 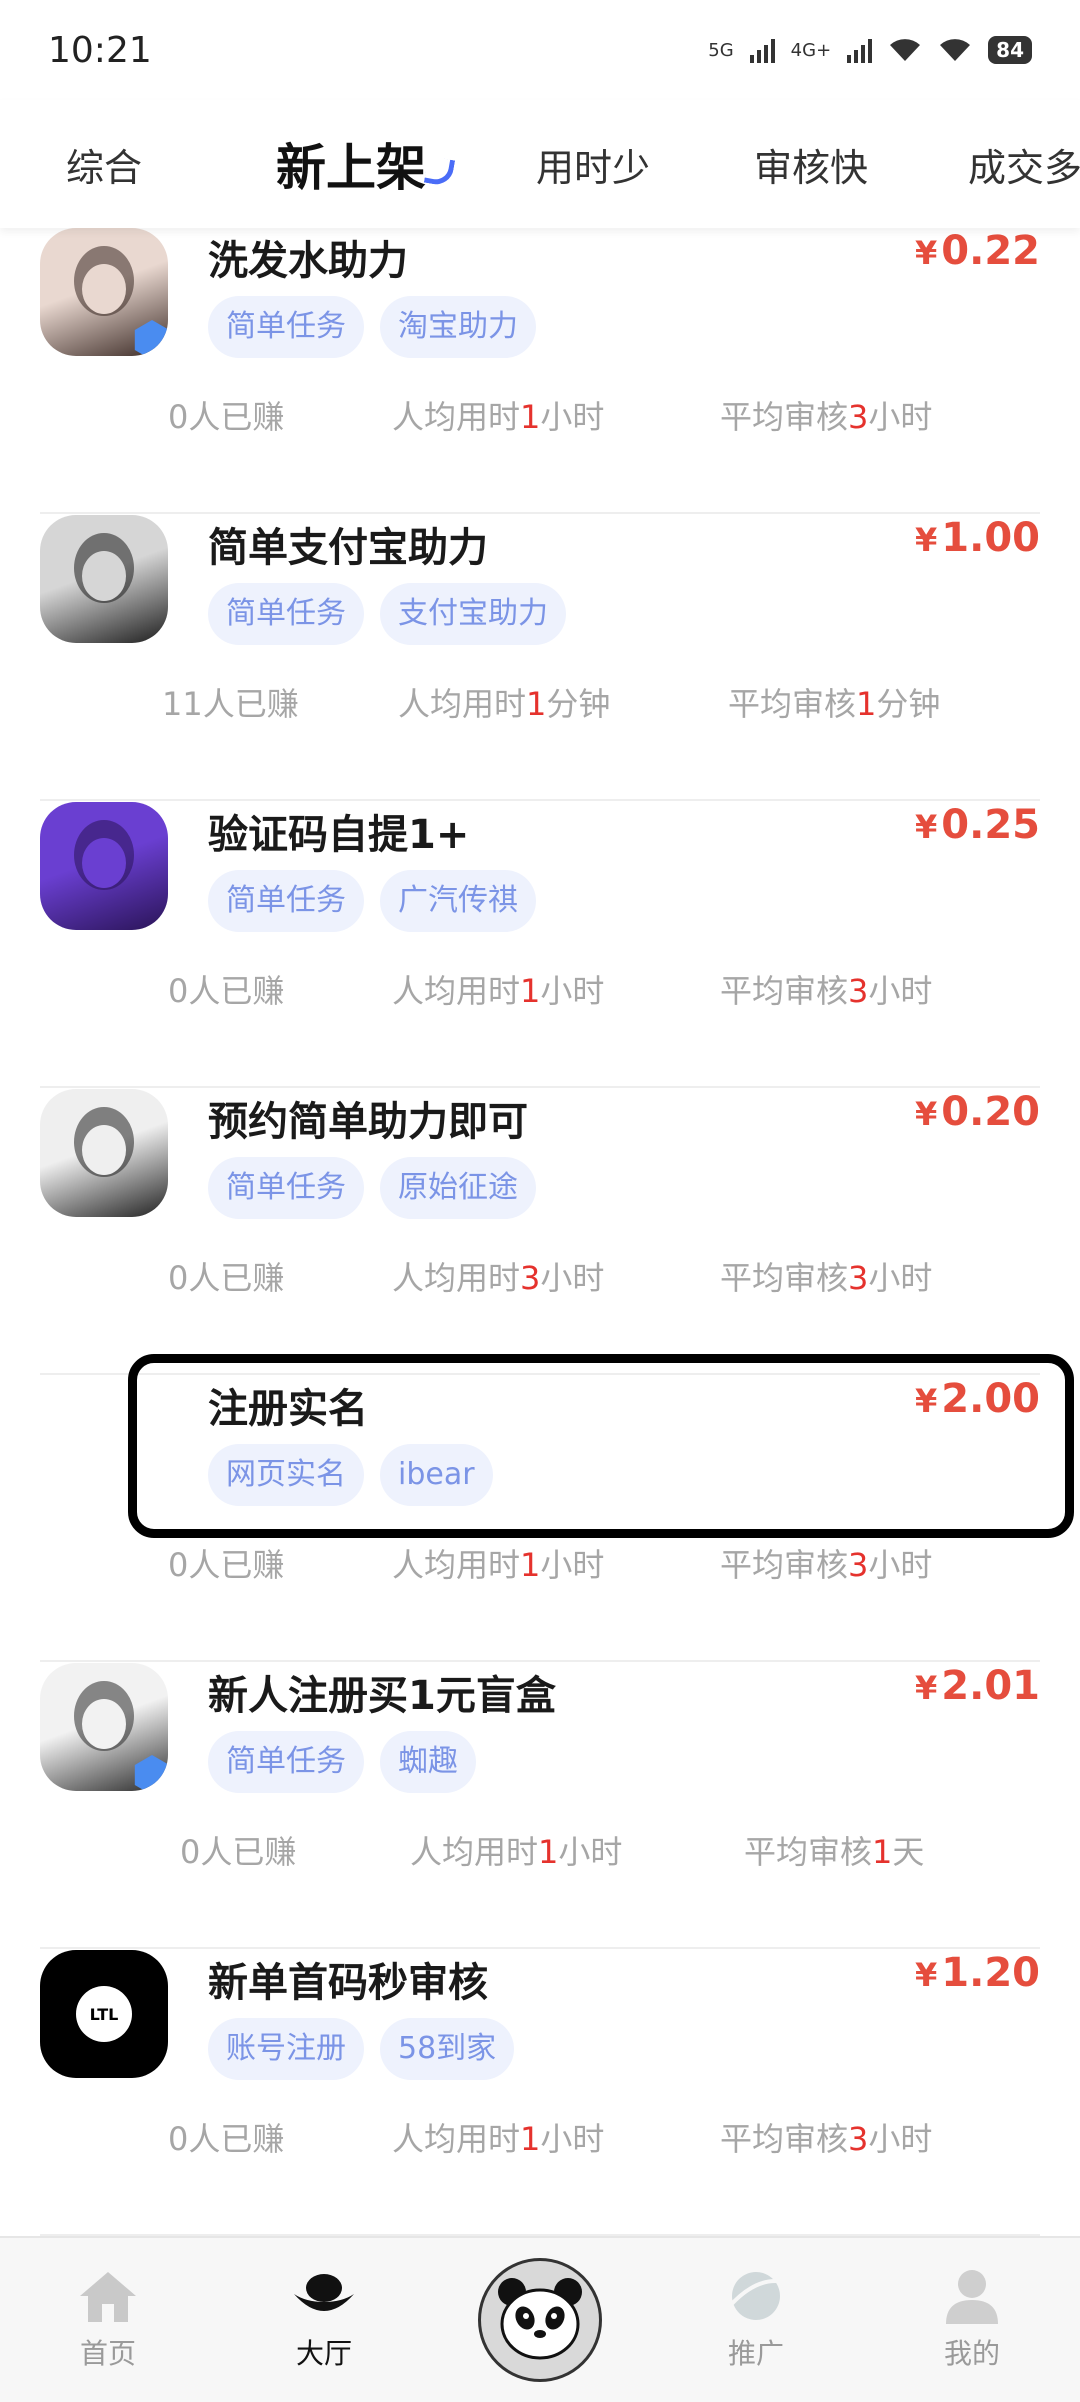 I want to click on task-price: ¥2.01, so click(x=977, y=1686).